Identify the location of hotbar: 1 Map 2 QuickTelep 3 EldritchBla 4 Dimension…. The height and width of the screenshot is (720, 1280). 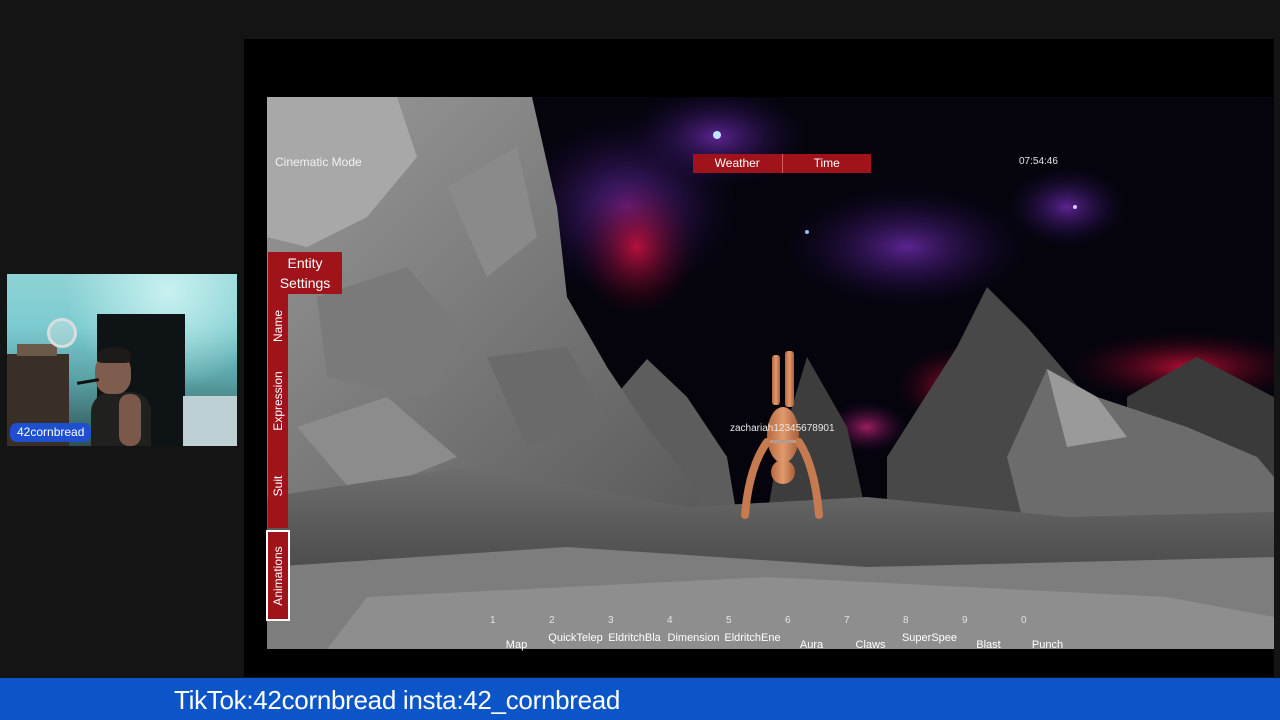
(782, 632).